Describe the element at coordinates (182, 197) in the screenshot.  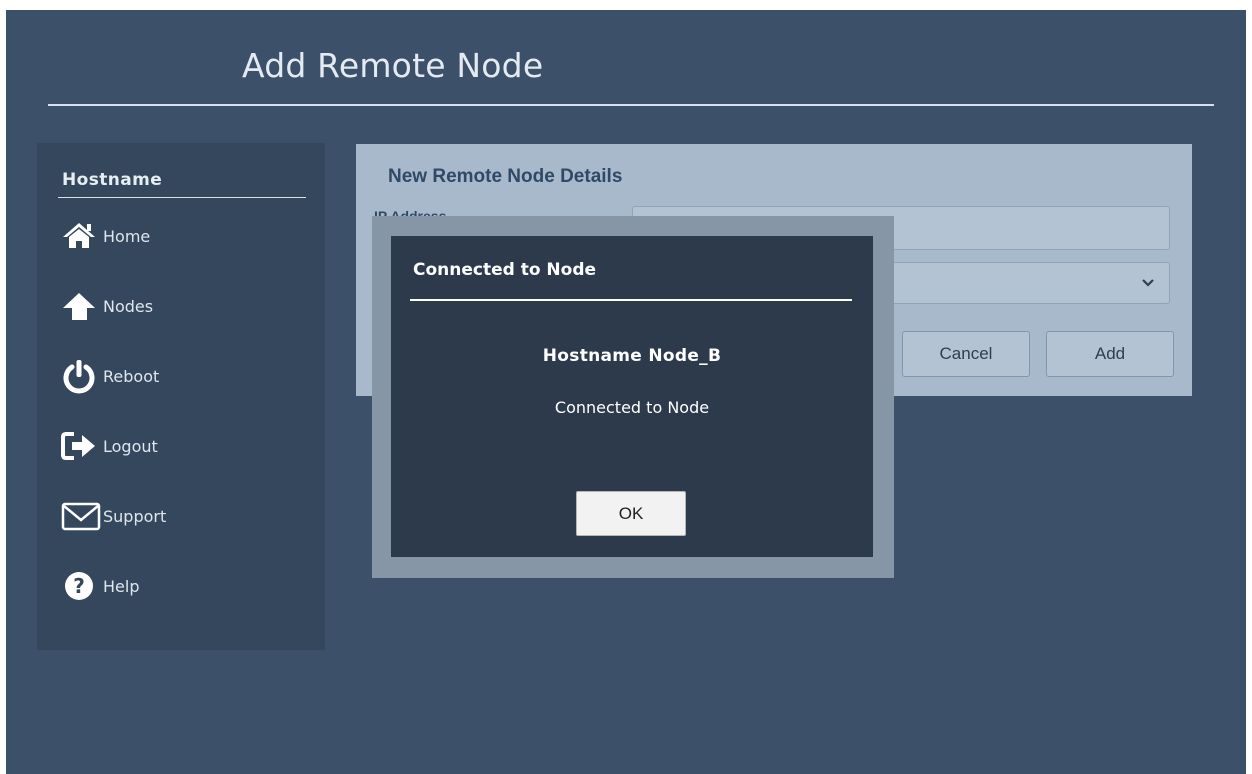
I see `sidebar-divider` at that location.